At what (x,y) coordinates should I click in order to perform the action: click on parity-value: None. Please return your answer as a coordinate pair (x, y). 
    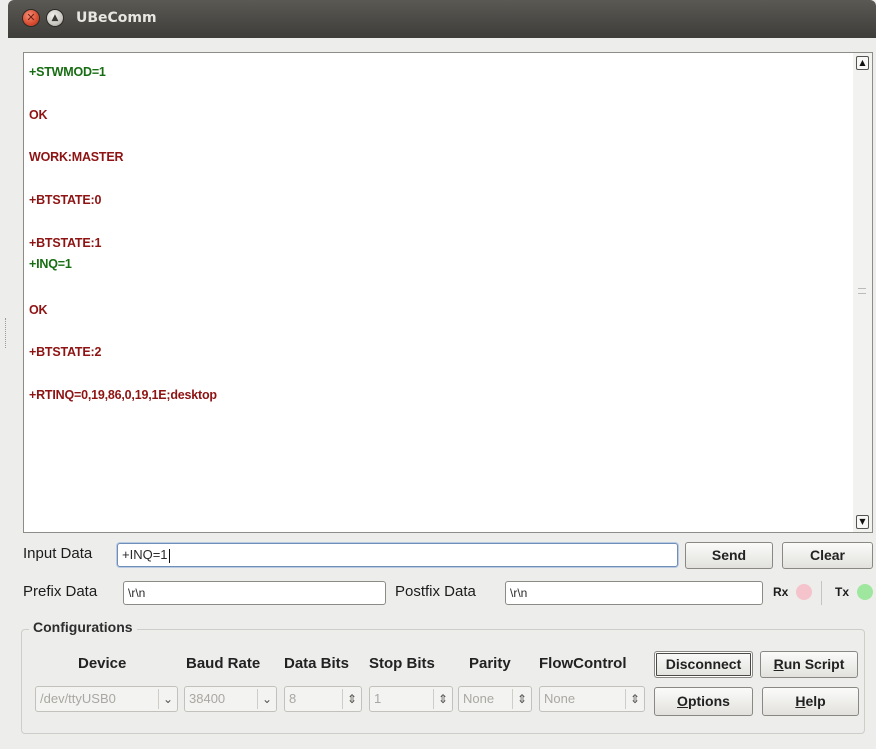
    Looking at the image, I should click on (479, 698).